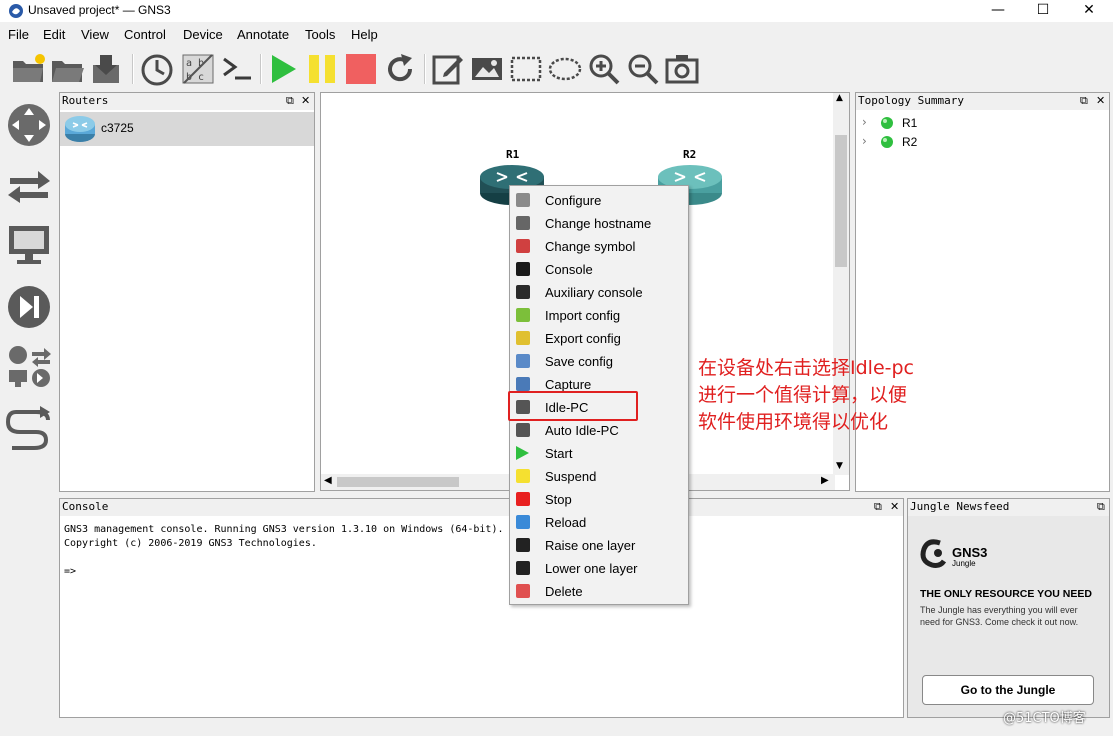  What do you see at coordinates (157, 69) in the screenshot?
I see `snapshot-icon` at bounding box center [157, 69].